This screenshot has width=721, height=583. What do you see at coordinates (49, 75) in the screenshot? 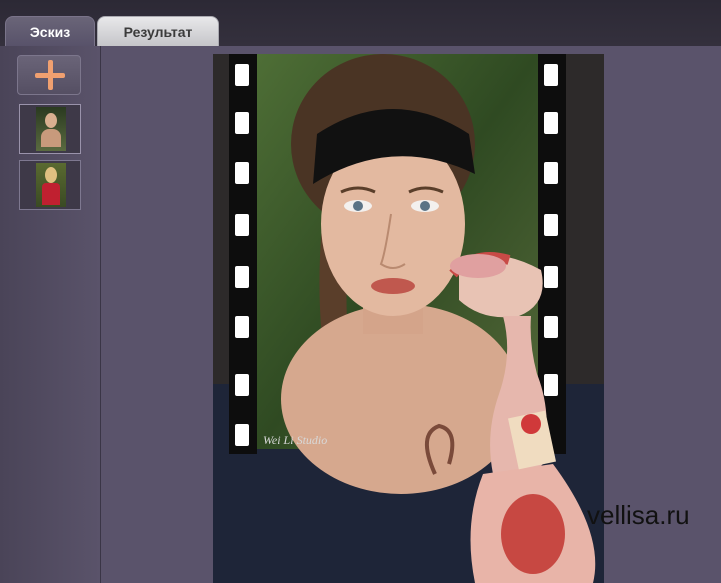
I see `add-photo-button` at bounding box center [49, 75].